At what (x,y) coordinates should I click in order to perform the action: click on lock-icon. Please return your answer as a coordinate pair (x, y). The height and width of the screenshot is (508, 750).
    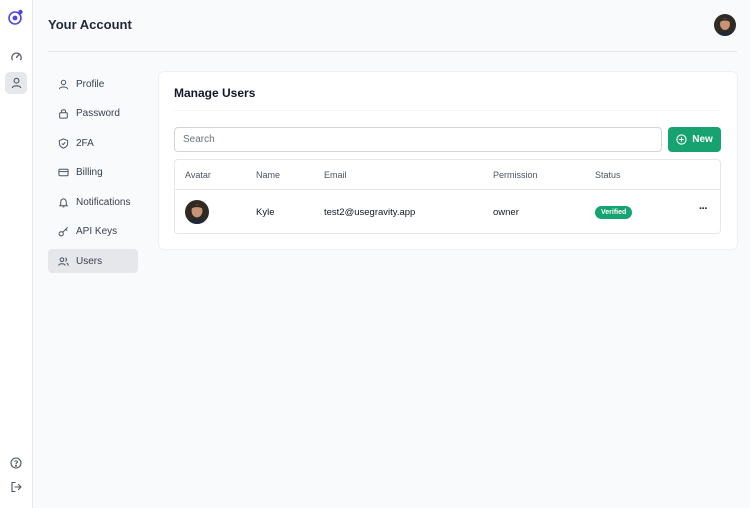
    Looking at the image, I should click on (63, 113).